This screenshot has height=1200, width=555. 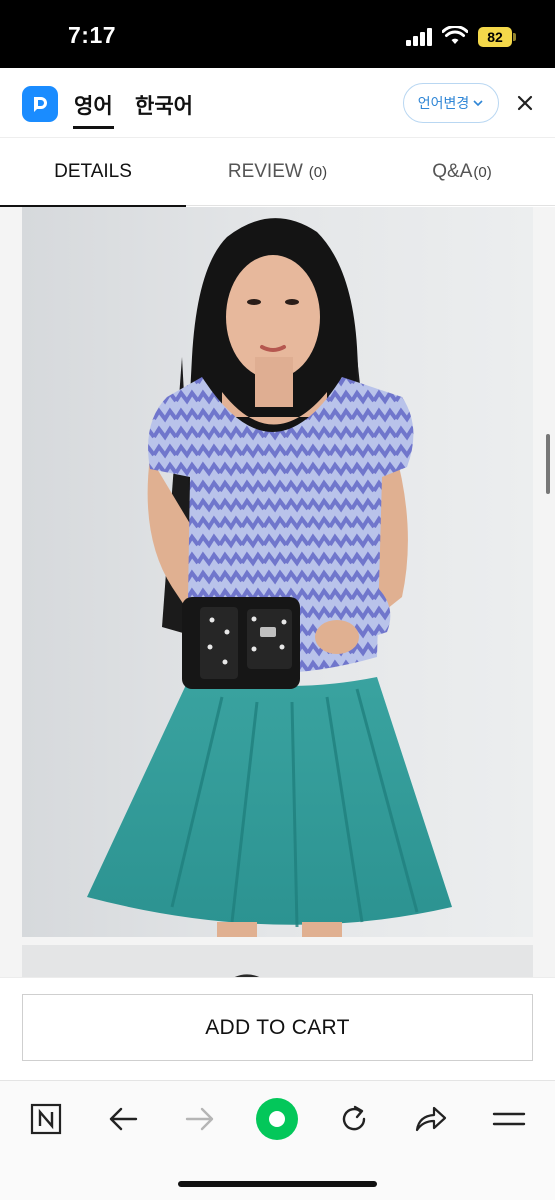 What do you see at coordinates (265, 171) in the screenshot?
I see `tab-review-label: REVIEW` at bounding box center [265, 171].